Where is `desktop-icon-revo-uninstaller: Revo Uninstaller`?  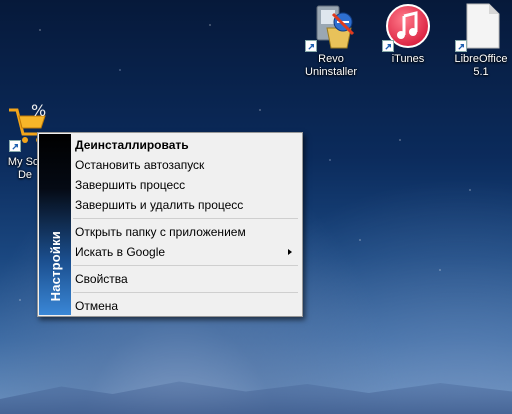
desktop-icon-revo-uninstaller: Revo Uninstaller is located at coordinates (331, 40).